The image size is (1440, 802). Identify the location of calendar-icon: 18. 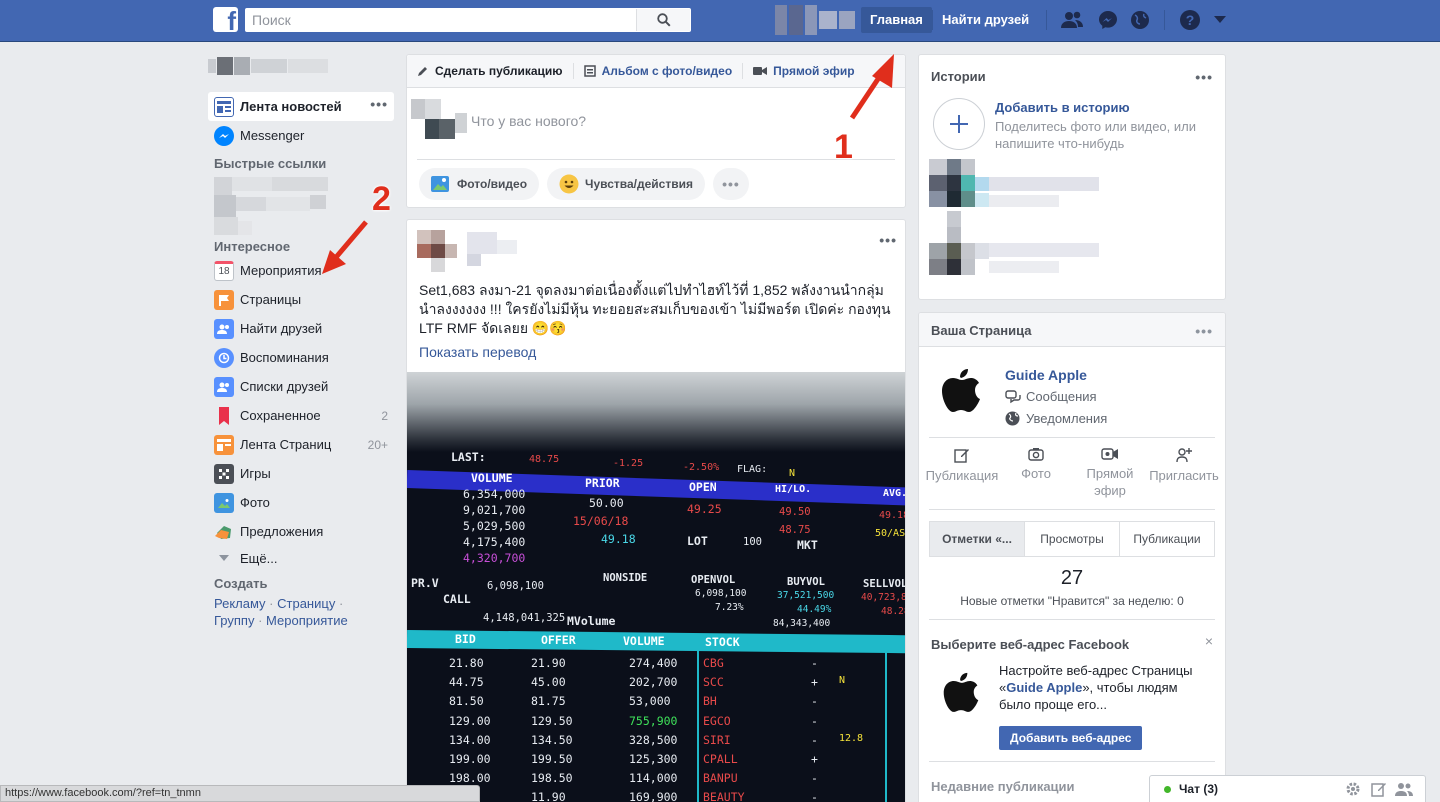
(224, 270).